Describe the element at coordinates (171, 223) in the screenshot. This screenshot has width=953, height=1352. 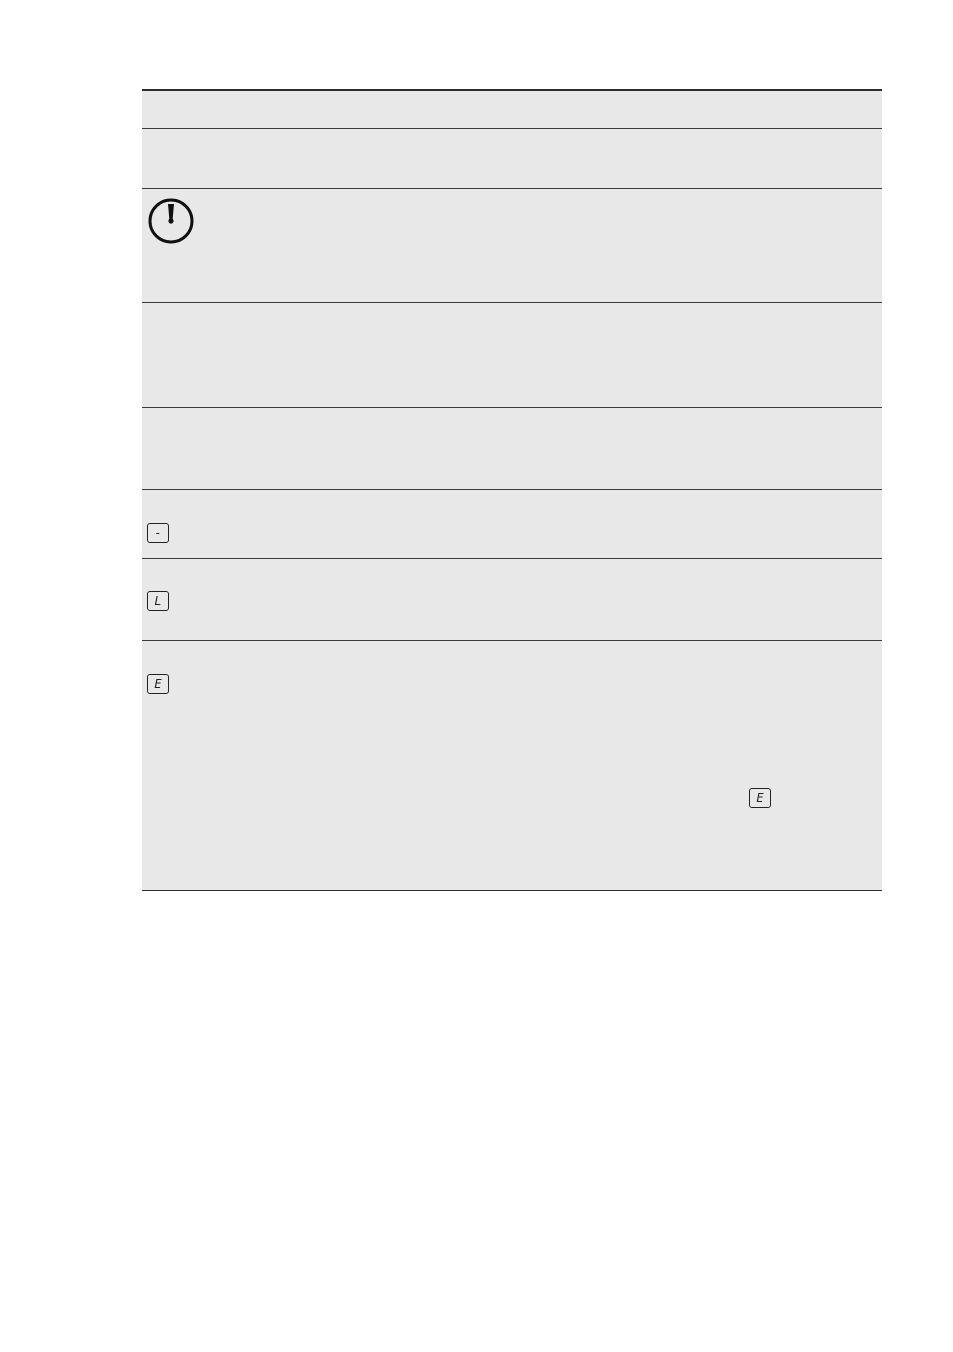
I see `timer-icon` at that location.